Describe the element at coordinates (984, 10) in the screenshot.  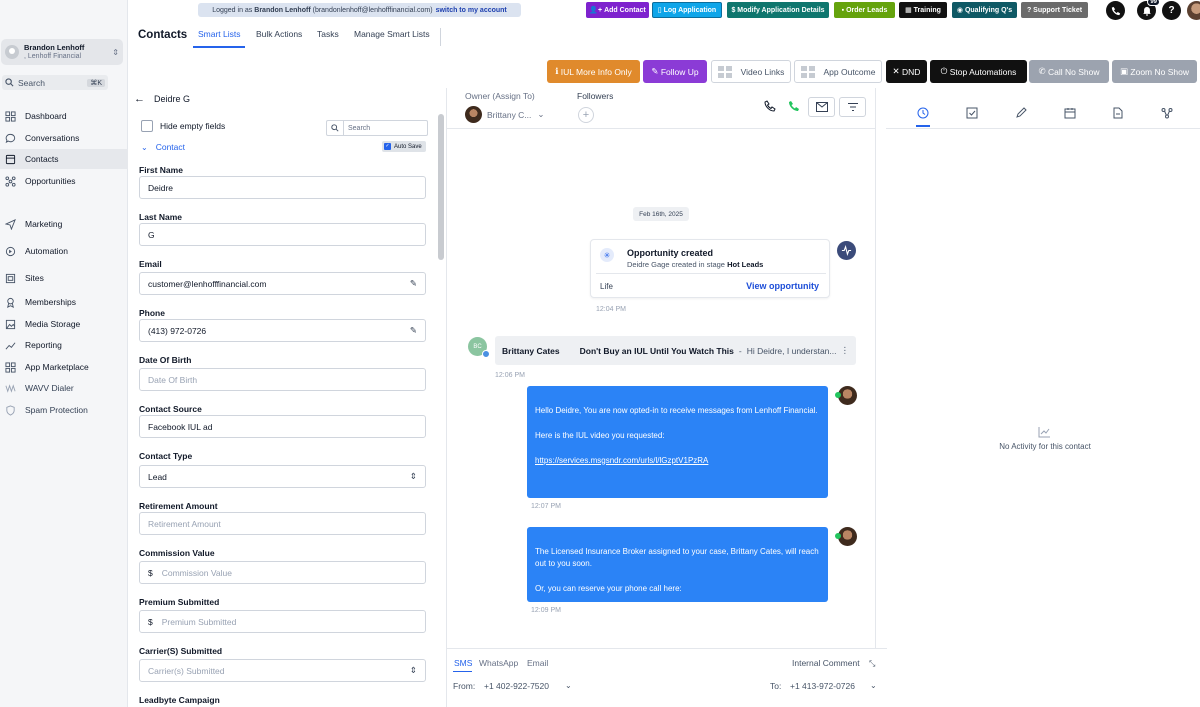
I see `qualifying-qs-button: ◉ Qualifying Q's` at that location.